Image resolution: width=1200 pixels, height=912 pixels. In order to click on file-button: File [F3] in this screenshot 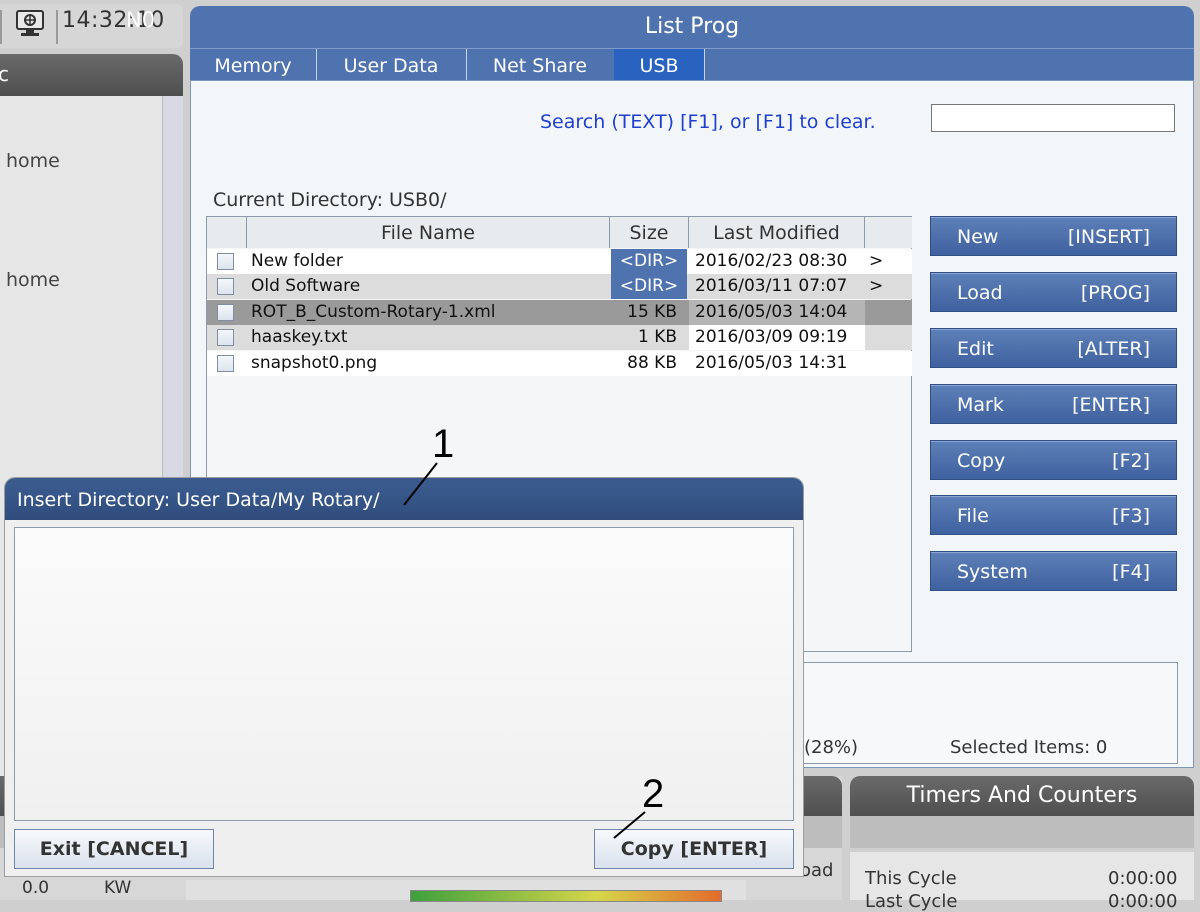, I will do `click(1053, 515)`.